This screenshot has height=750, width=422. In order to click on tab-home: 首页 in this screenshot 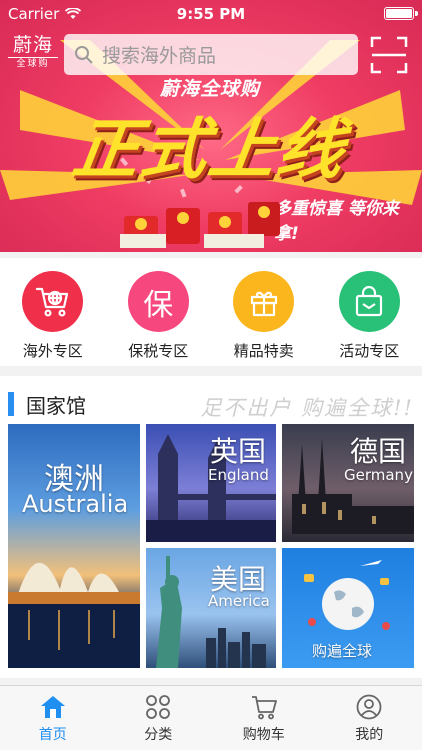, I will do `click(53, 718)`.